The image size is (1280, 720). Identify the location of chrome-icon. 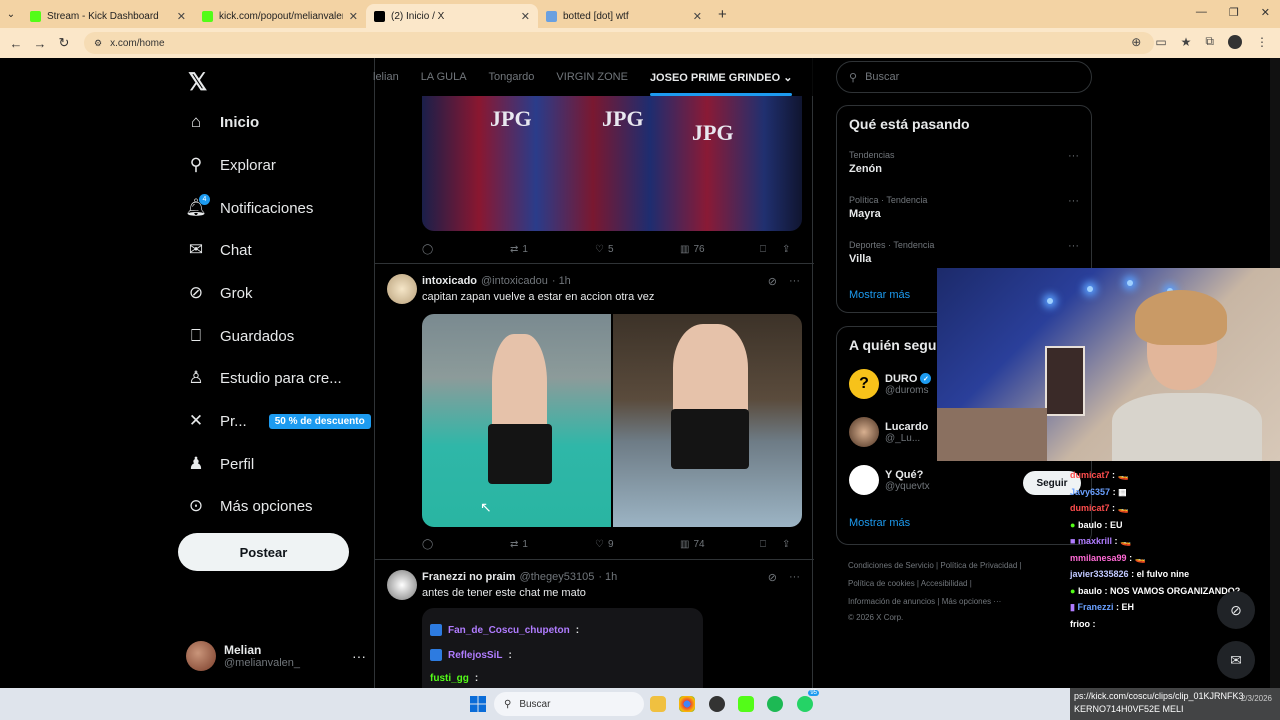
(687, 704).